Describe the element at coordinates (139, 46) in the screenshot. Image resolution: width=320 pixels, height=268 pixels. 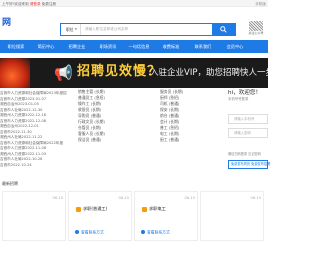
I see `nav-item-one-line: 一句话信息` at that location.